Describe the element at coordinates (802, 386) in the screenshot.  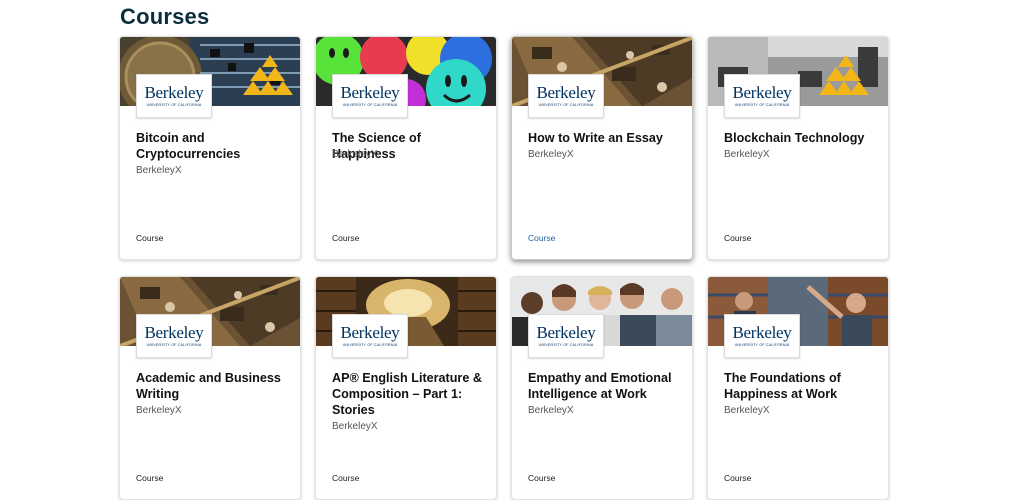
I see `course-title: The Foundations of Happiness at Work` at that location.